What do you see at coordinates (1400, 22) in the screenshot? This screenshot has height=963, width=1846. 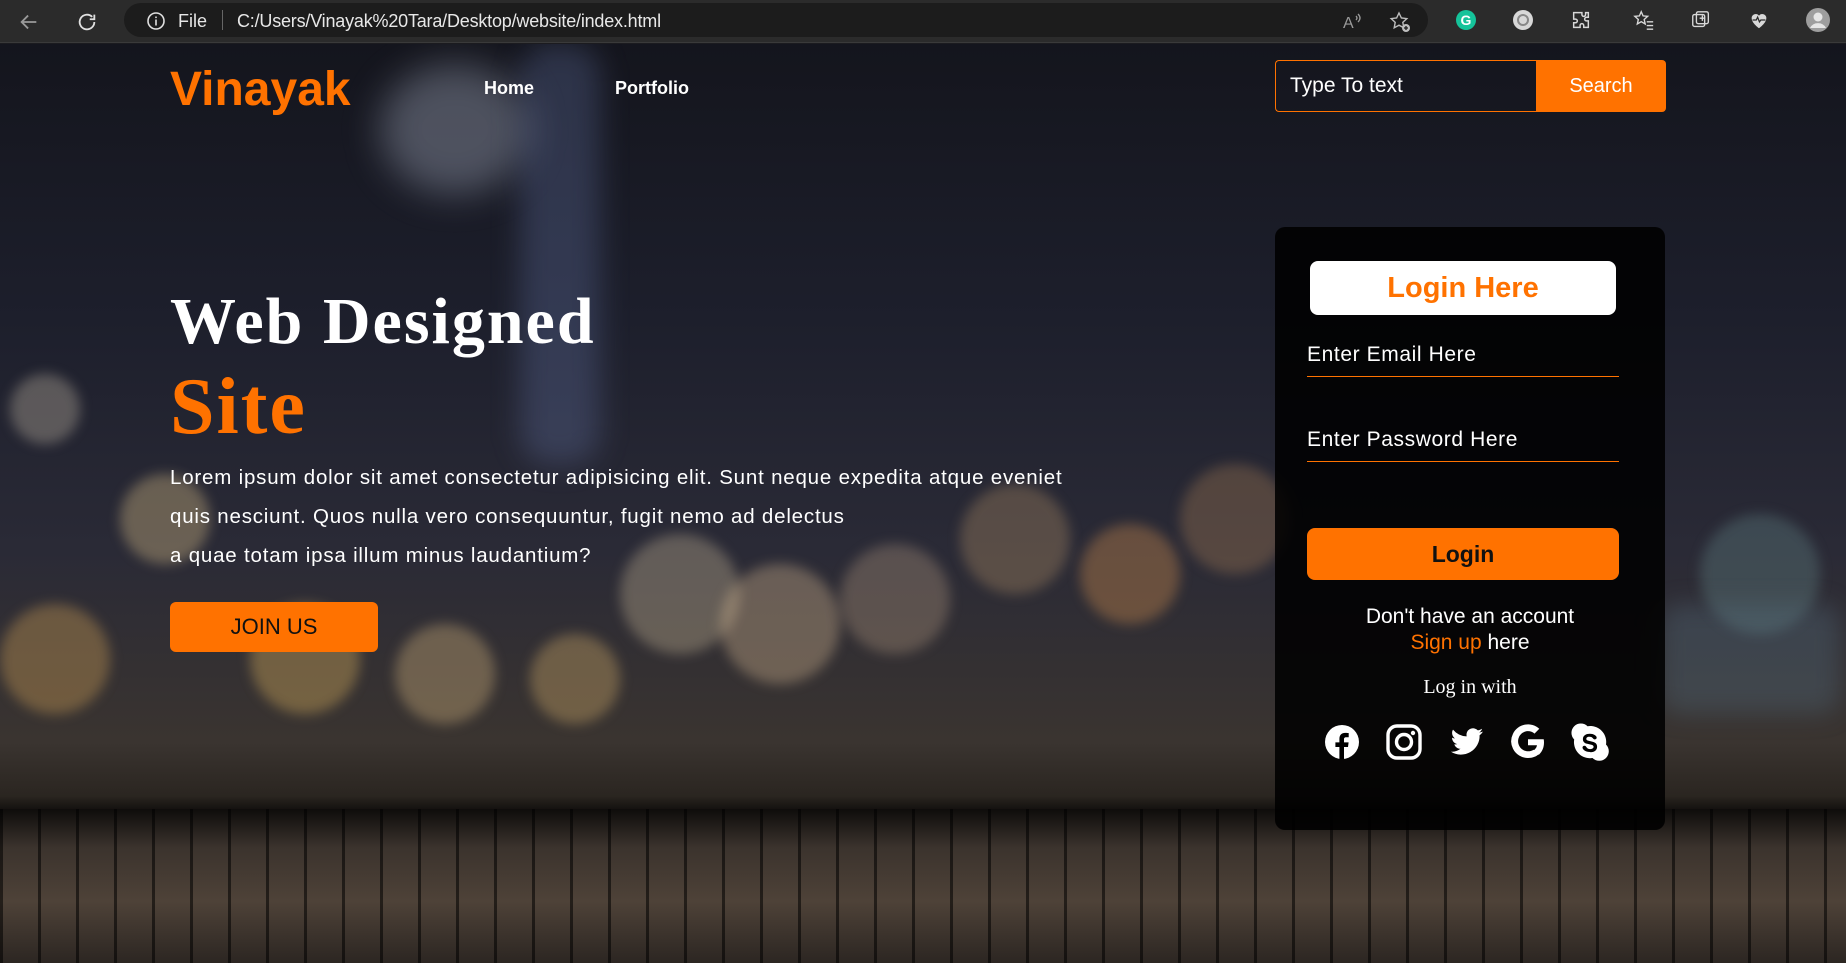 I see `add-favorite-icon` at bounding box center [1400, 22].